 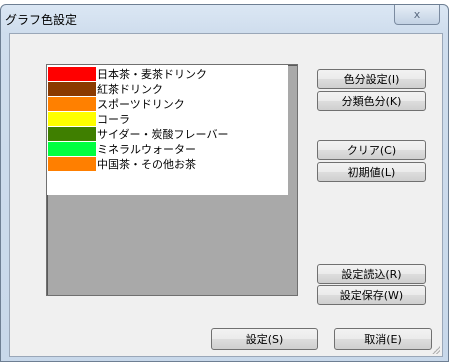 What do you see at coordinates (130, 89) in the screenshot?
I see `list-item-label: 紅茶ドリンク` at bounding box center [130, 89].